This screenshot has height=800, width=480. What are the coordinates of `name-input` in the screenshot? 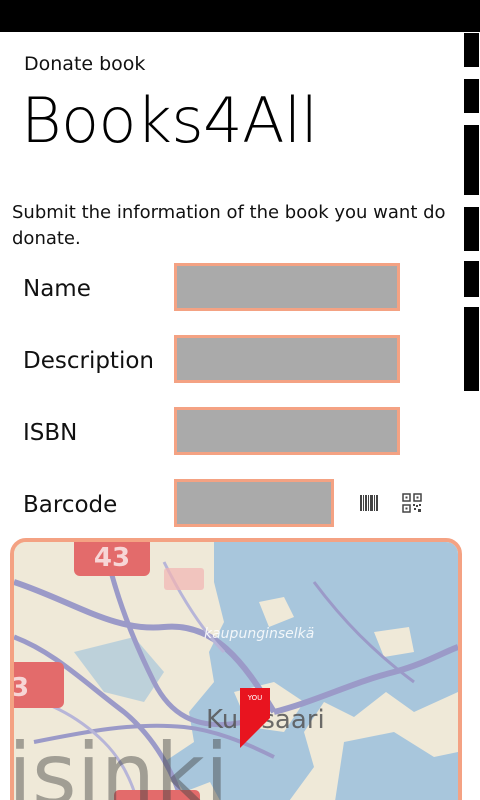 It's located at (287, 287).